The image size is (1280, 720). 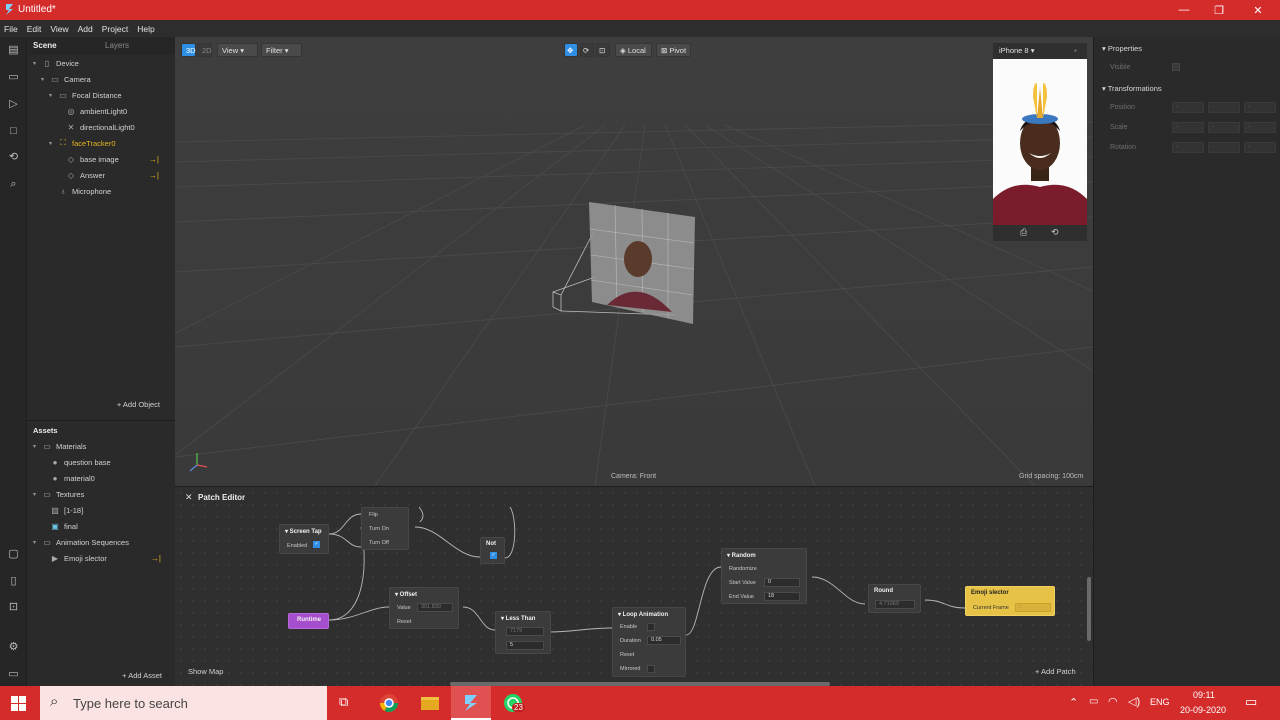 I want to click on menu-edit: Edit, so click(x=34, y=29).